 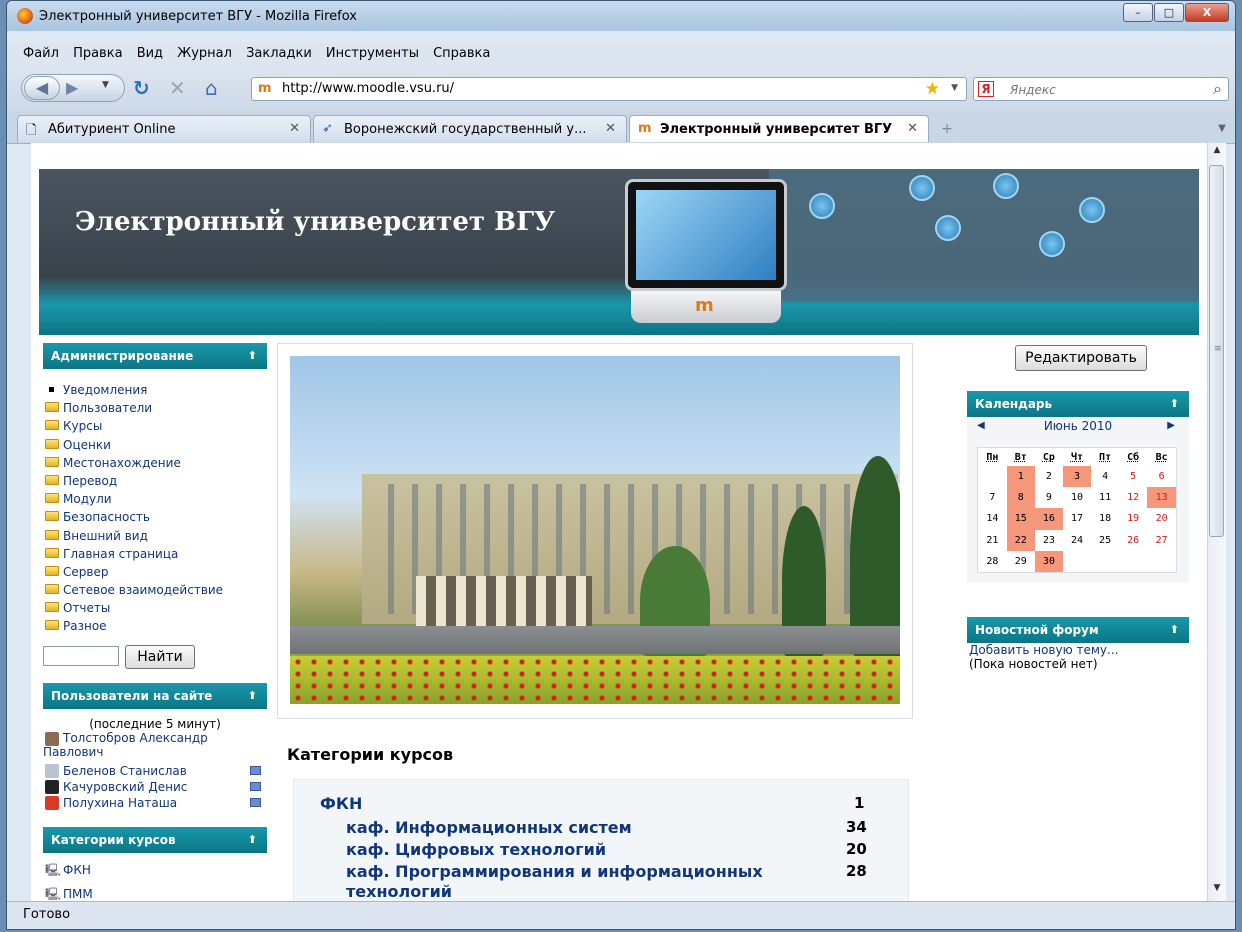 I want to click on yandex-engine-icon: Я, so click(x=986, y=89).